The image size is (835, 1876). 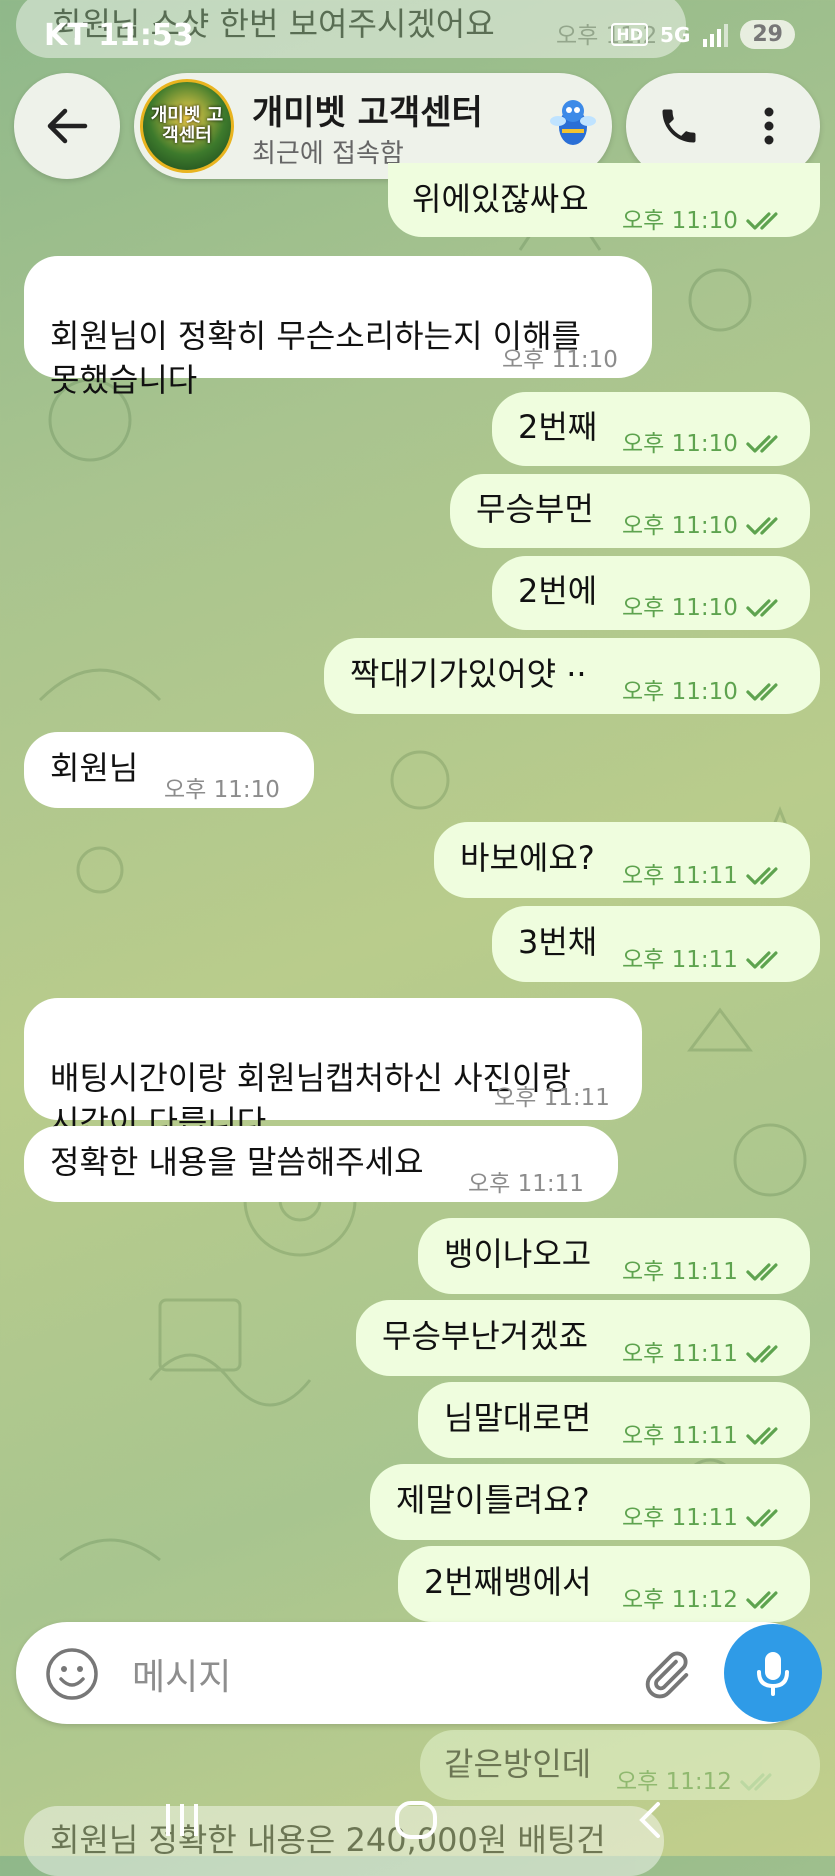 I want to click on read-checks-layer, so click(x=759, y=1001).